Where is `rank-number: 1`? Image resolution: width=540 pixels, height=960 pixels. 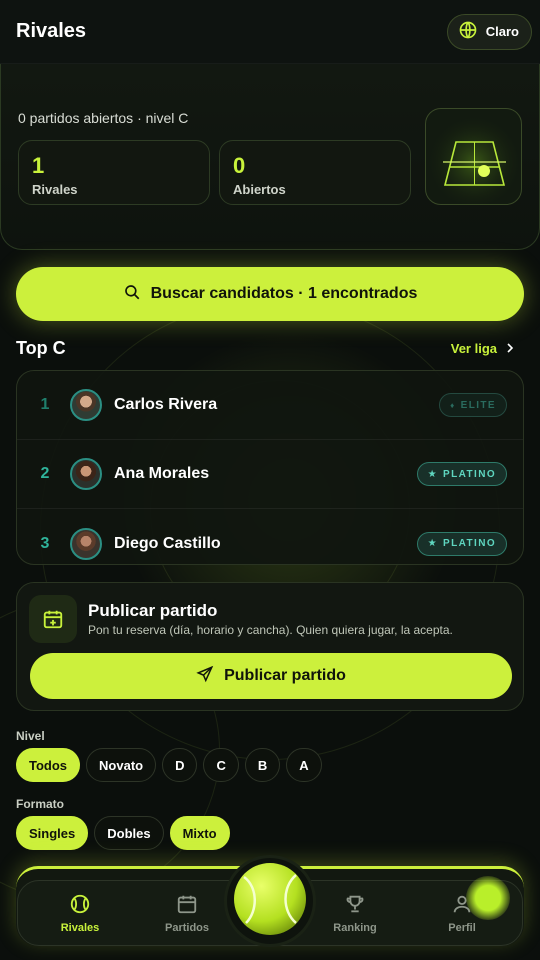
rank-number: 1 is located at coordinates (45, 404).